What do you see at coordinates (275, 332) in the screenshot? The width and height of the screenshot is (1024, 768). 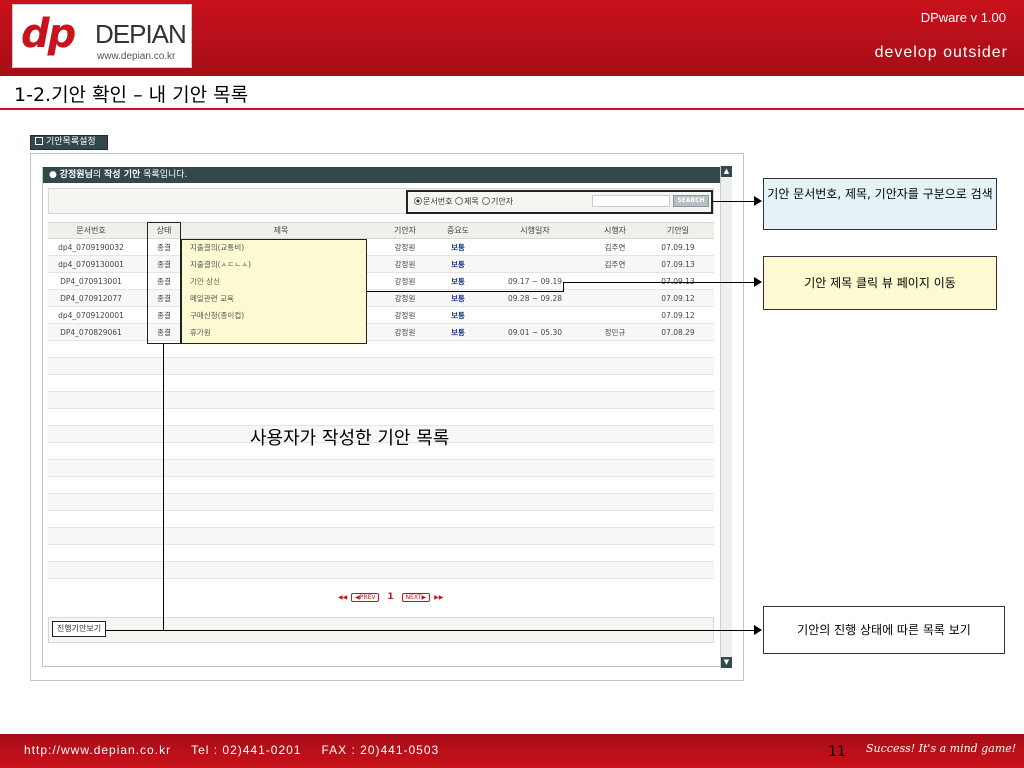 I see `cell-title-link: 휴가원` at bounding box center [275, 332].